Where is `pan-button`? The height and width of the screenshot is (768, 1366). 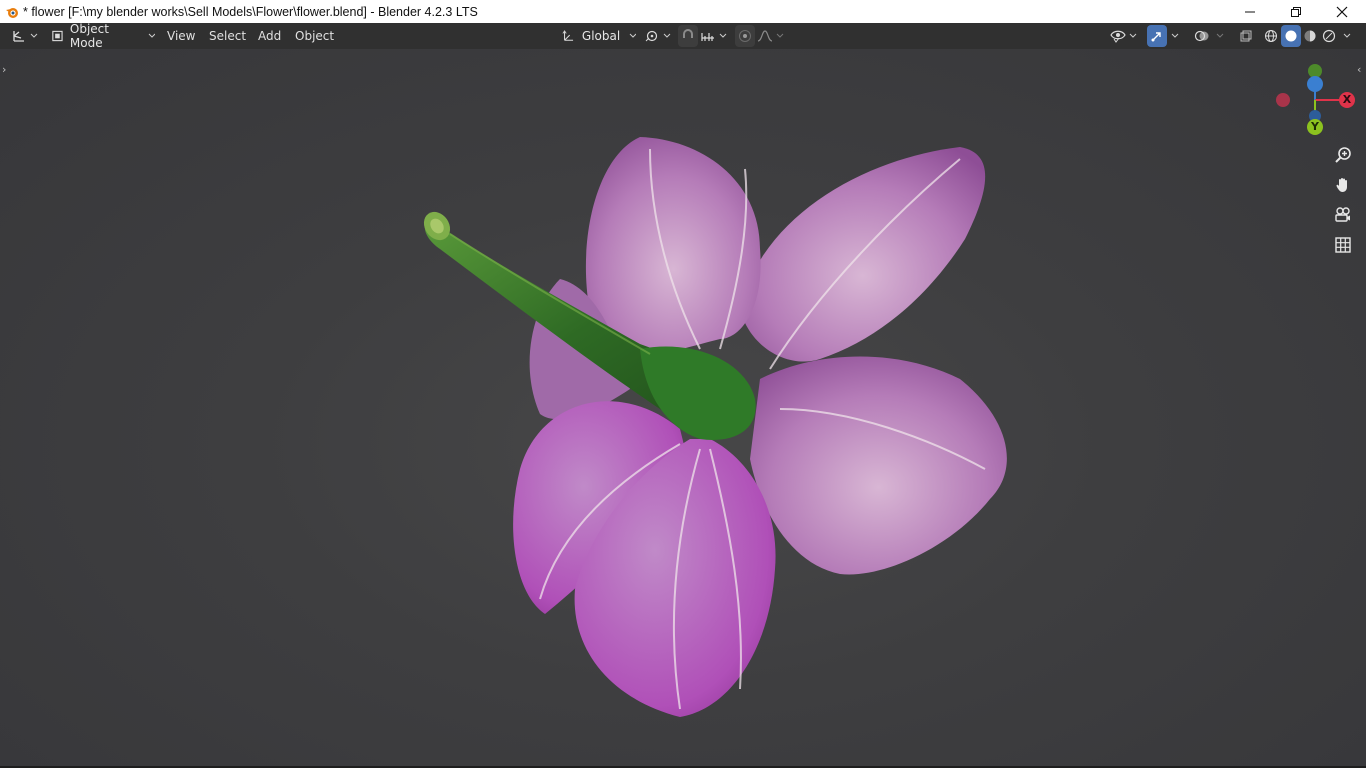
pan-button is located at coordinates (1343, 185).